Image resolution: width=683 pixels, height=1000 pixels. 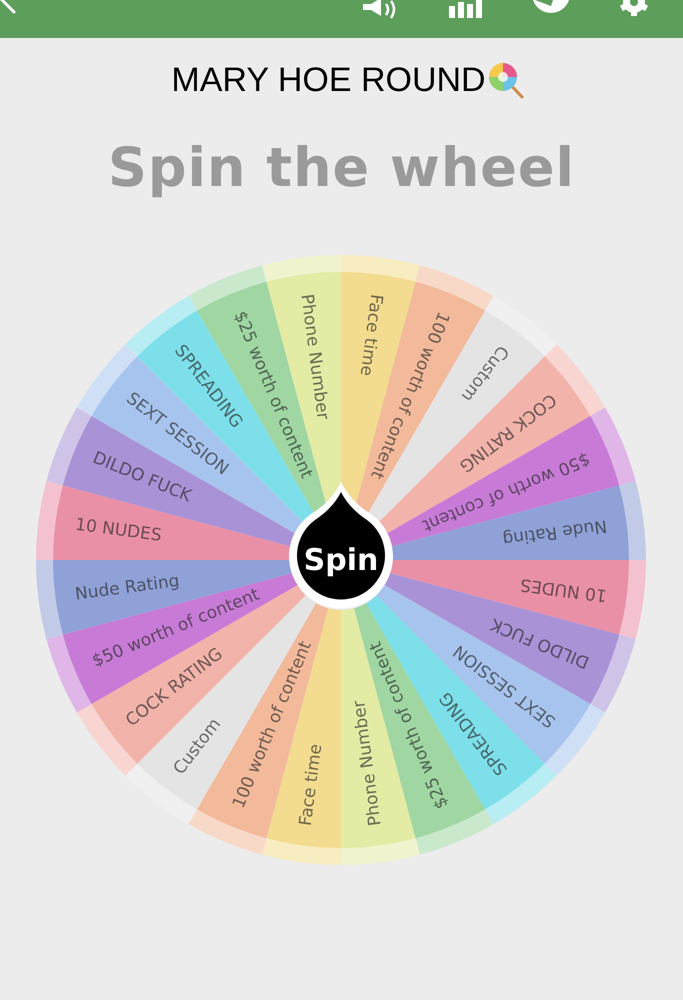 What do you see at coordinates (634, 9) in the screenshot?
I see `settings-icon` at bounding box center [634, 9].